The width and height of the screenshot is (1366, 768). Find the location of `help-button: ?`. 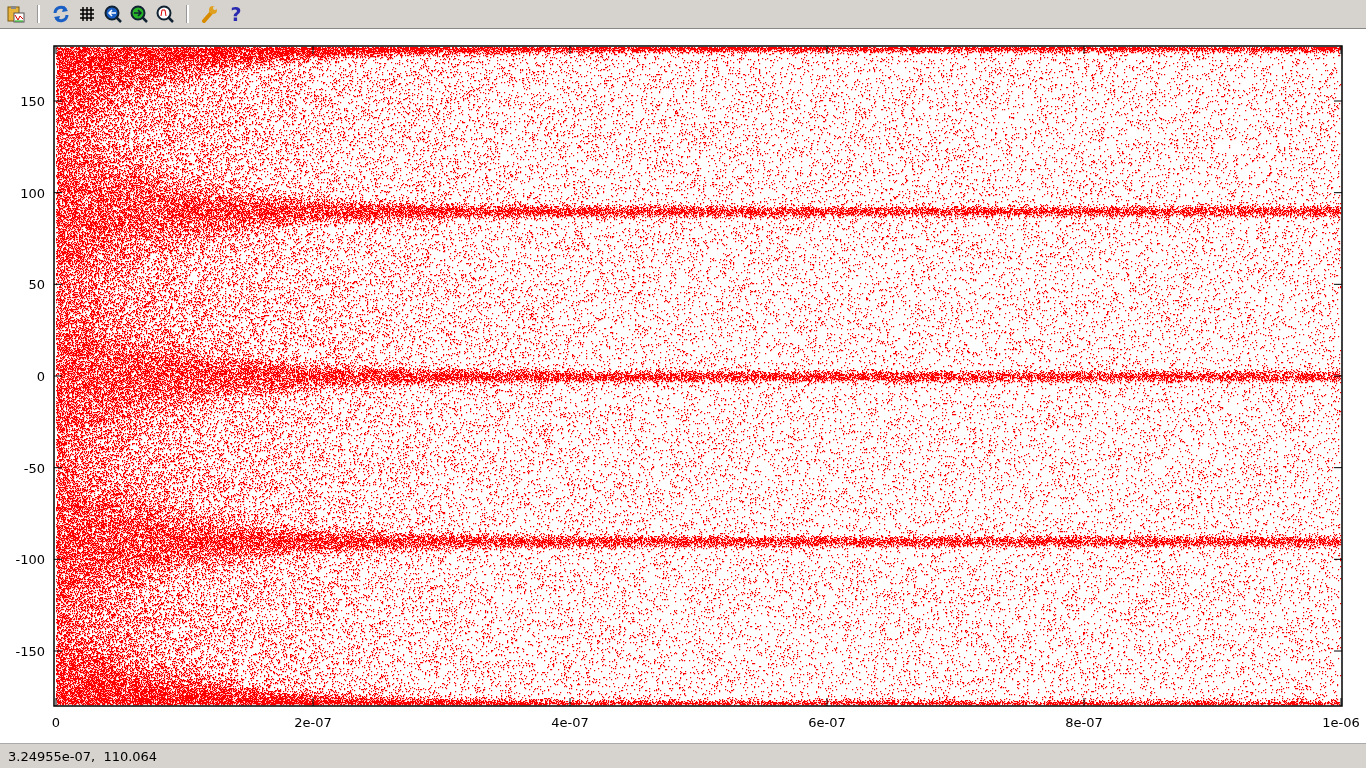

help-button: ? is located at coordinates (236, 14).